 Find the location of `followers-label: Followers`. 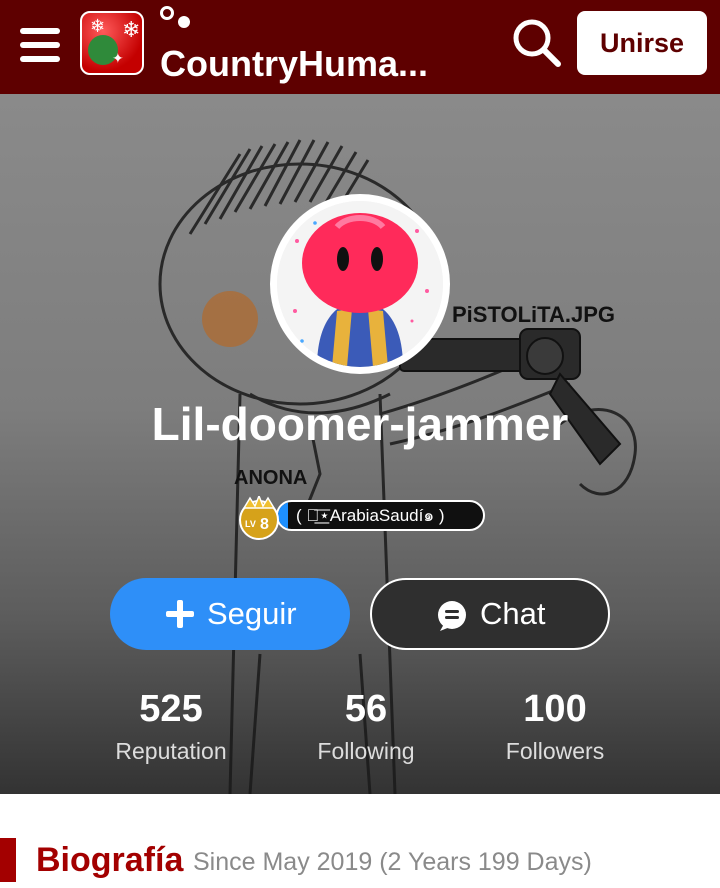

followers-label: Followers is located at coordinates (555, 751).